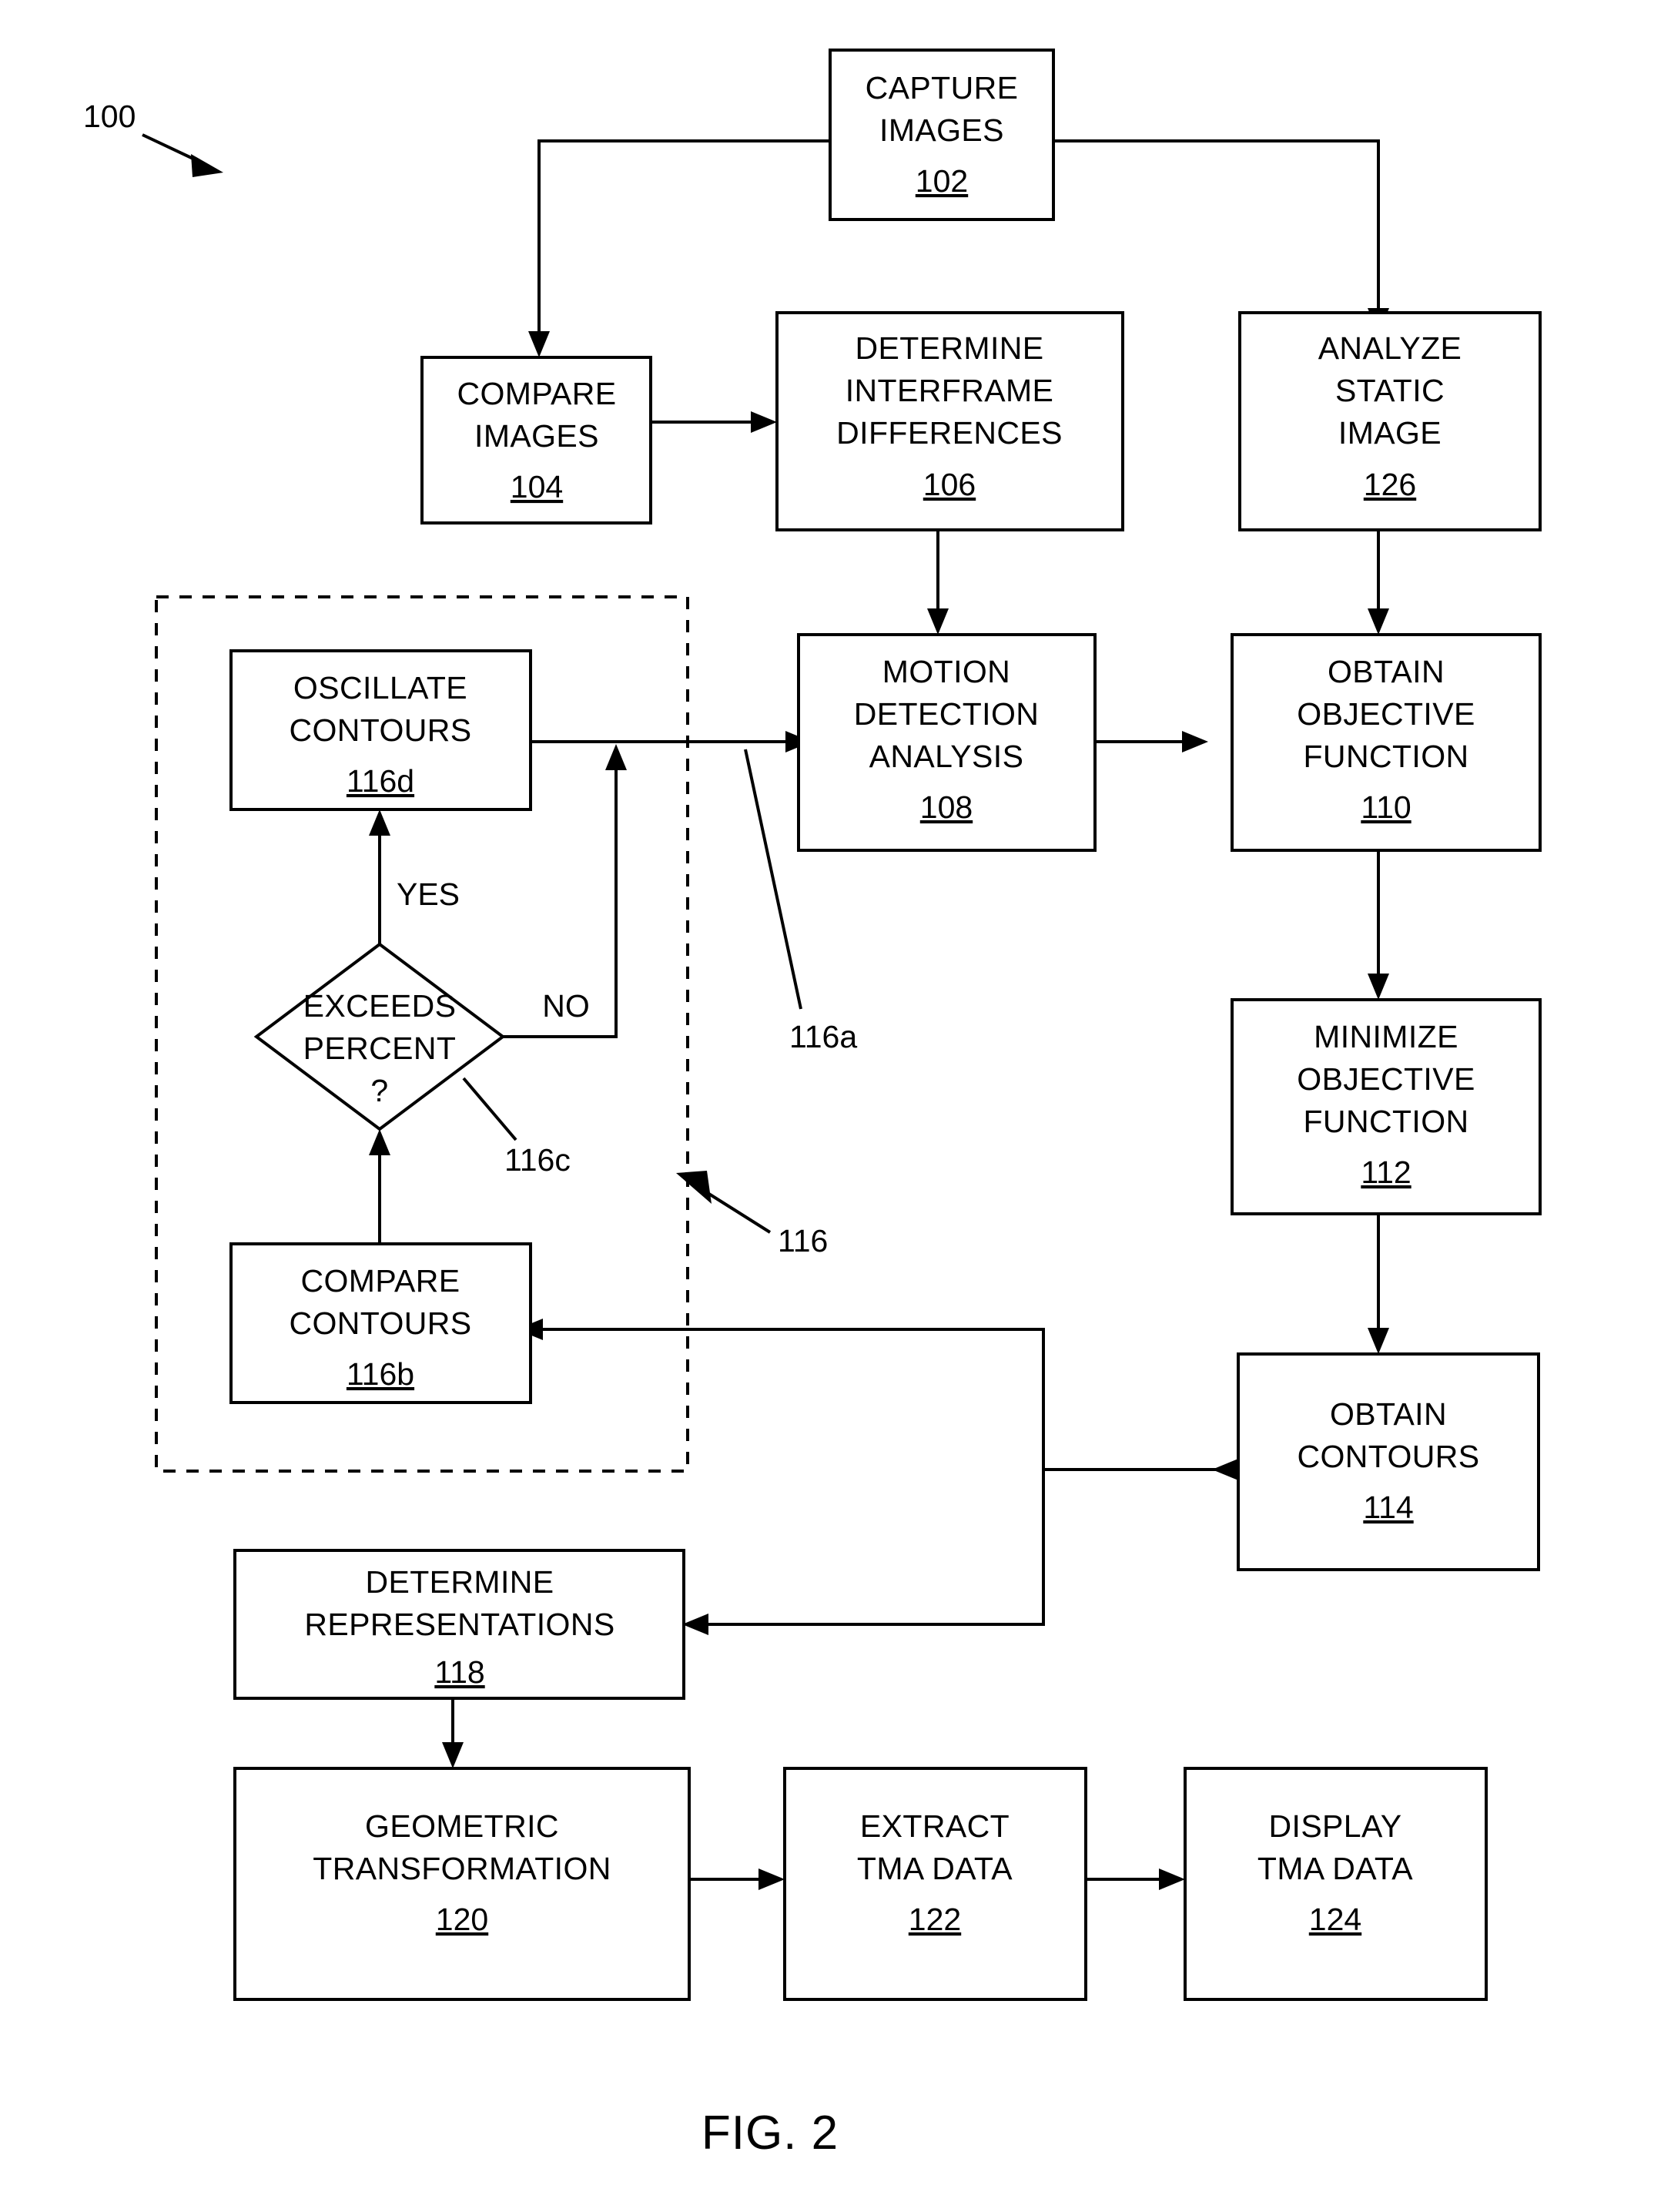 This screenshot has width=1671, height=2212. What do you see at coordinates (459, 1672) in the screenshot?
I see `node-number: 118` at bounding box center [459, 1672].